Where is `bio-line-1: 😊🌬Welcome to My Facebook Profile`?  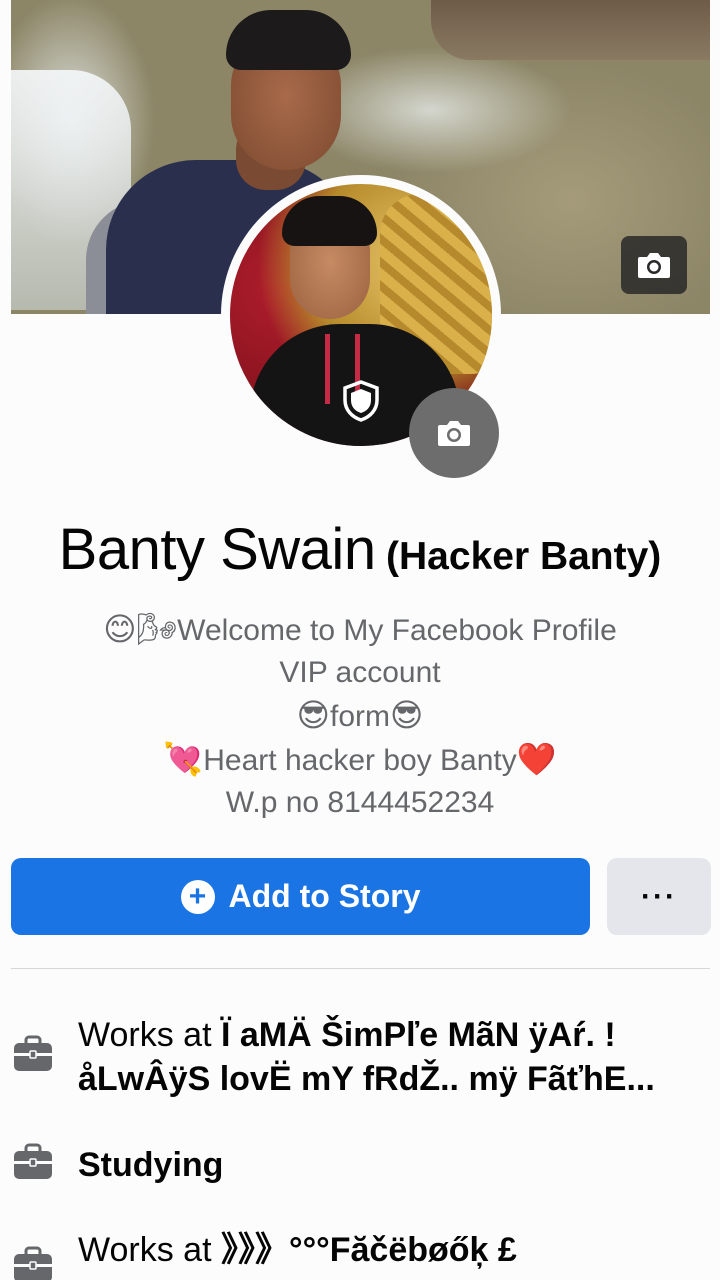 bio-line-1: 😊🌬Welcome to My Facebook Profile is located at coordinates (360, 630).